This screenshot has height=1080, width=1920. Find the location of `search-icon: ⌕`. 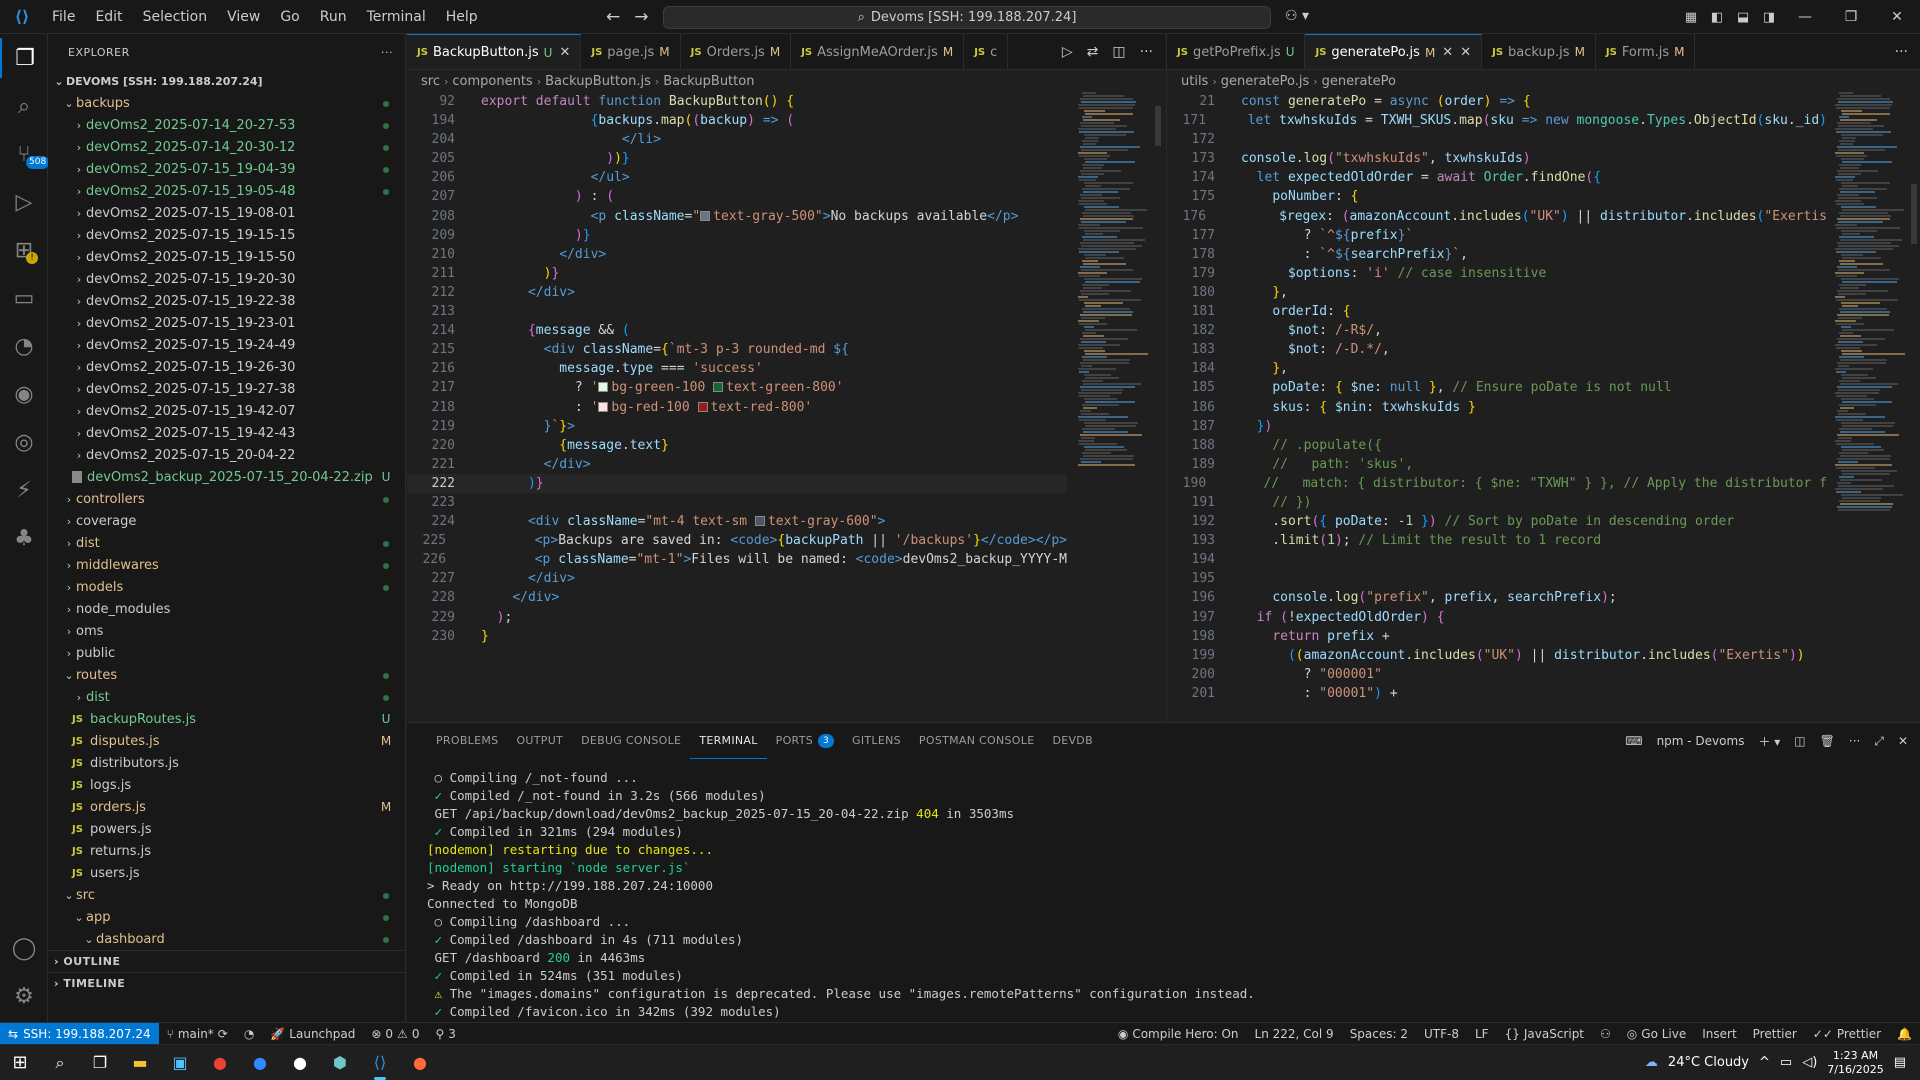

search-icon: ⌕ is located at coordinates (24, 106).